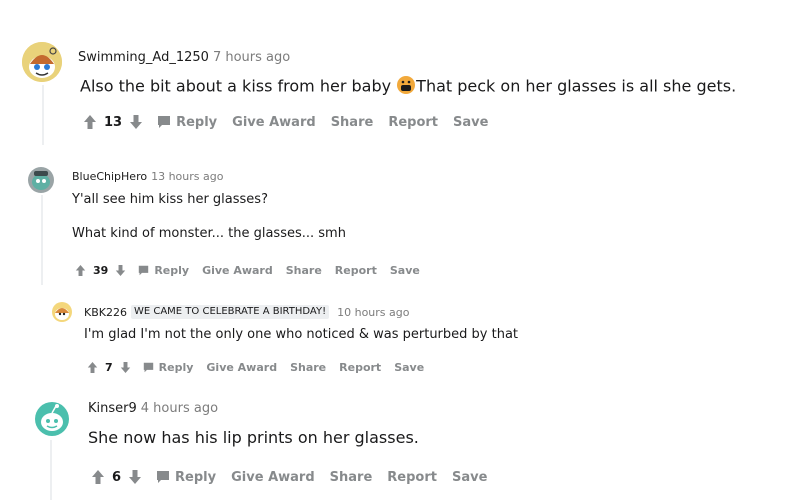  What do you see at coordinates (236, 86) in the screenshot?
I see `comment-text: Also the bit about a kiss from her baby` at bounding box center [236, 86].